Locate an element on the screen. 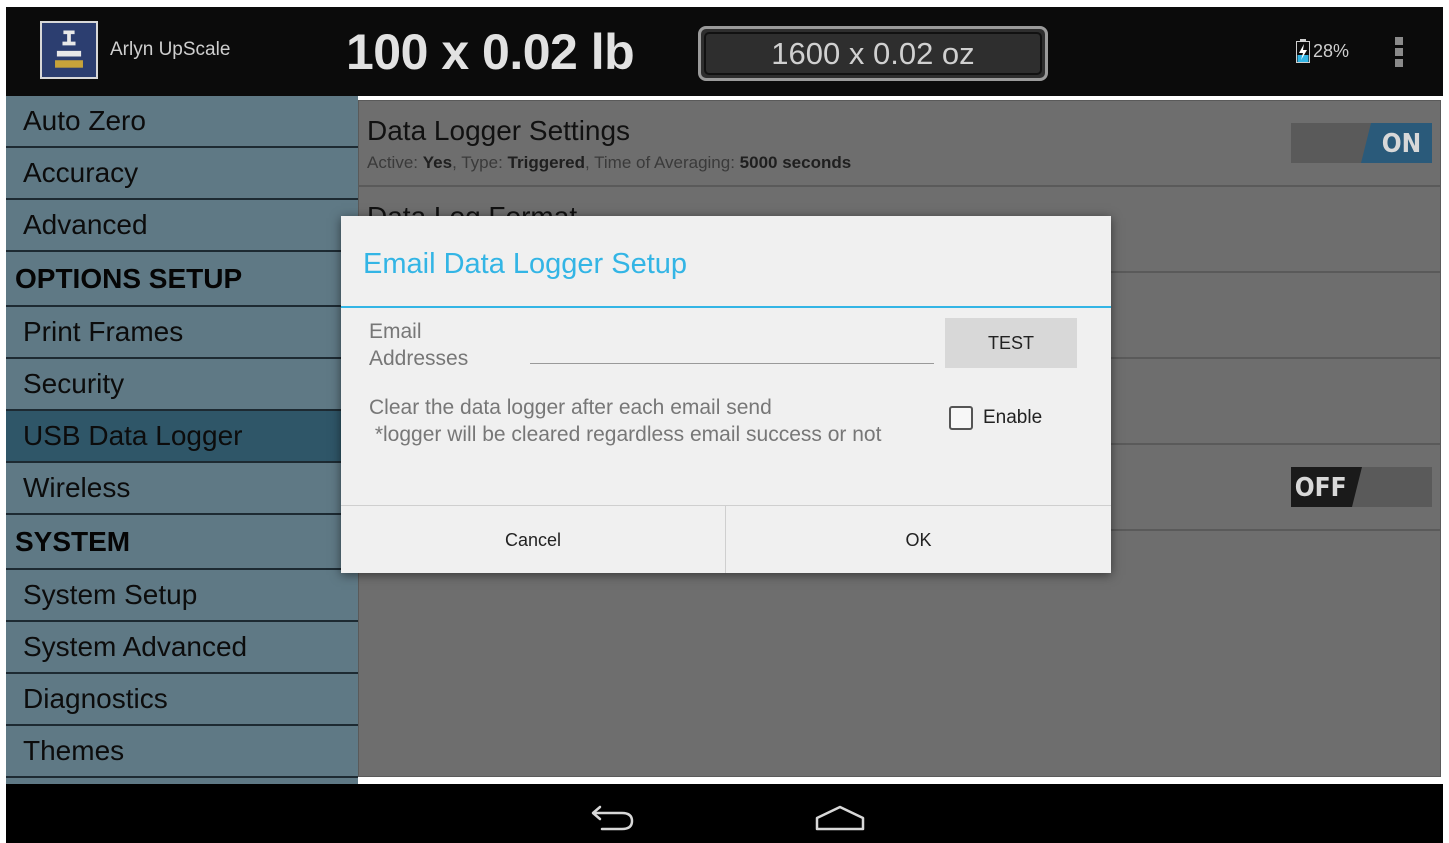 This screenshot has height=843, width=1449. battery-percent: 28% is located at coordinates (1331, 50).